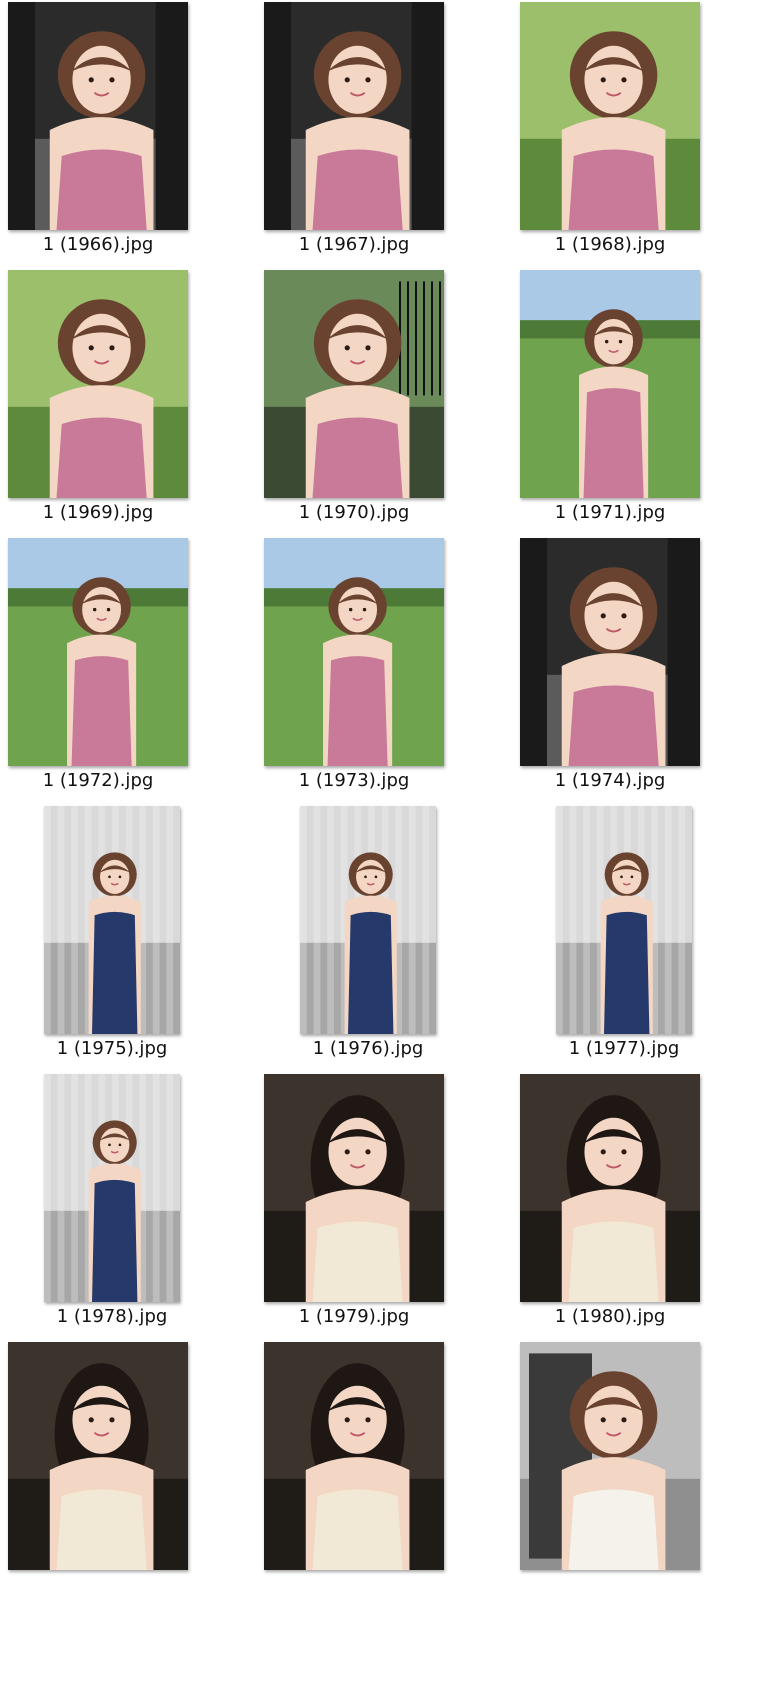  I want to click on file-name-label: 1 (1973).jpg, so click(354, 780).